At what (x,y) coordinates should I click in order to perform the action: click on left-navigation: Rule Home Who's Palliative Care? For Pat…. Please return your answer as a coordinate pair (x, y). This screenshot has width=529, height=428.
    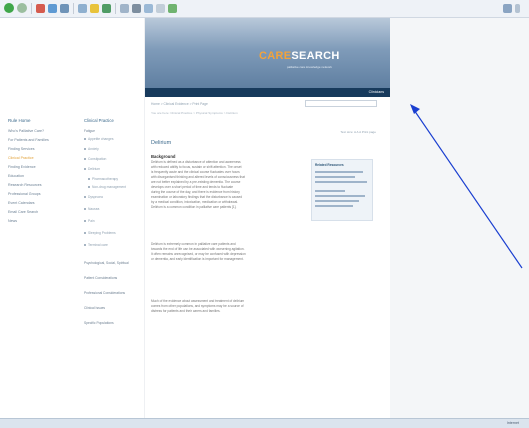
    Looking at the image, I should click on (39, 218).